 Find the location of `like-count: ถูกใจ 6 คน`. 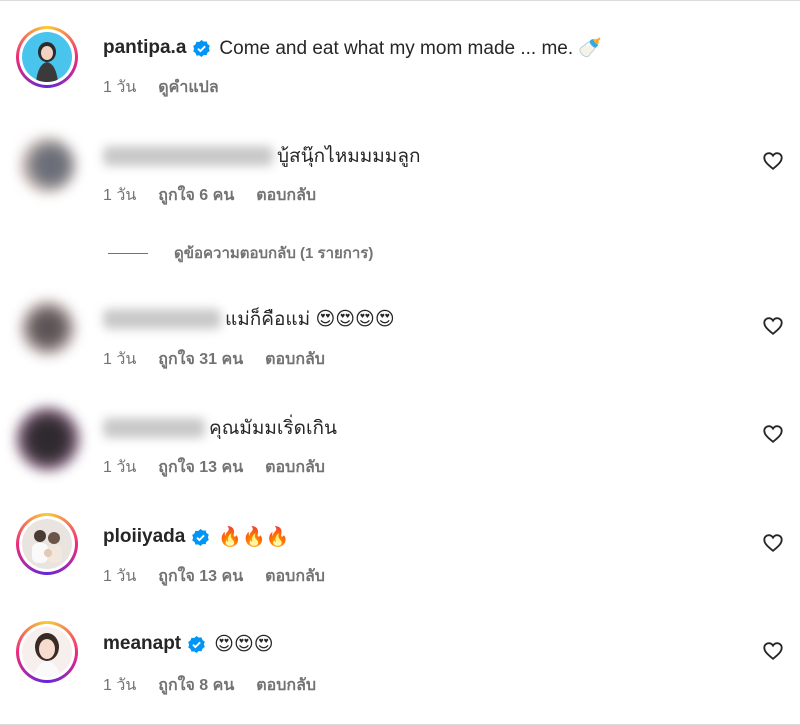

like-count: ถูกใจ 6 คน is located at coordinates (196, 195).